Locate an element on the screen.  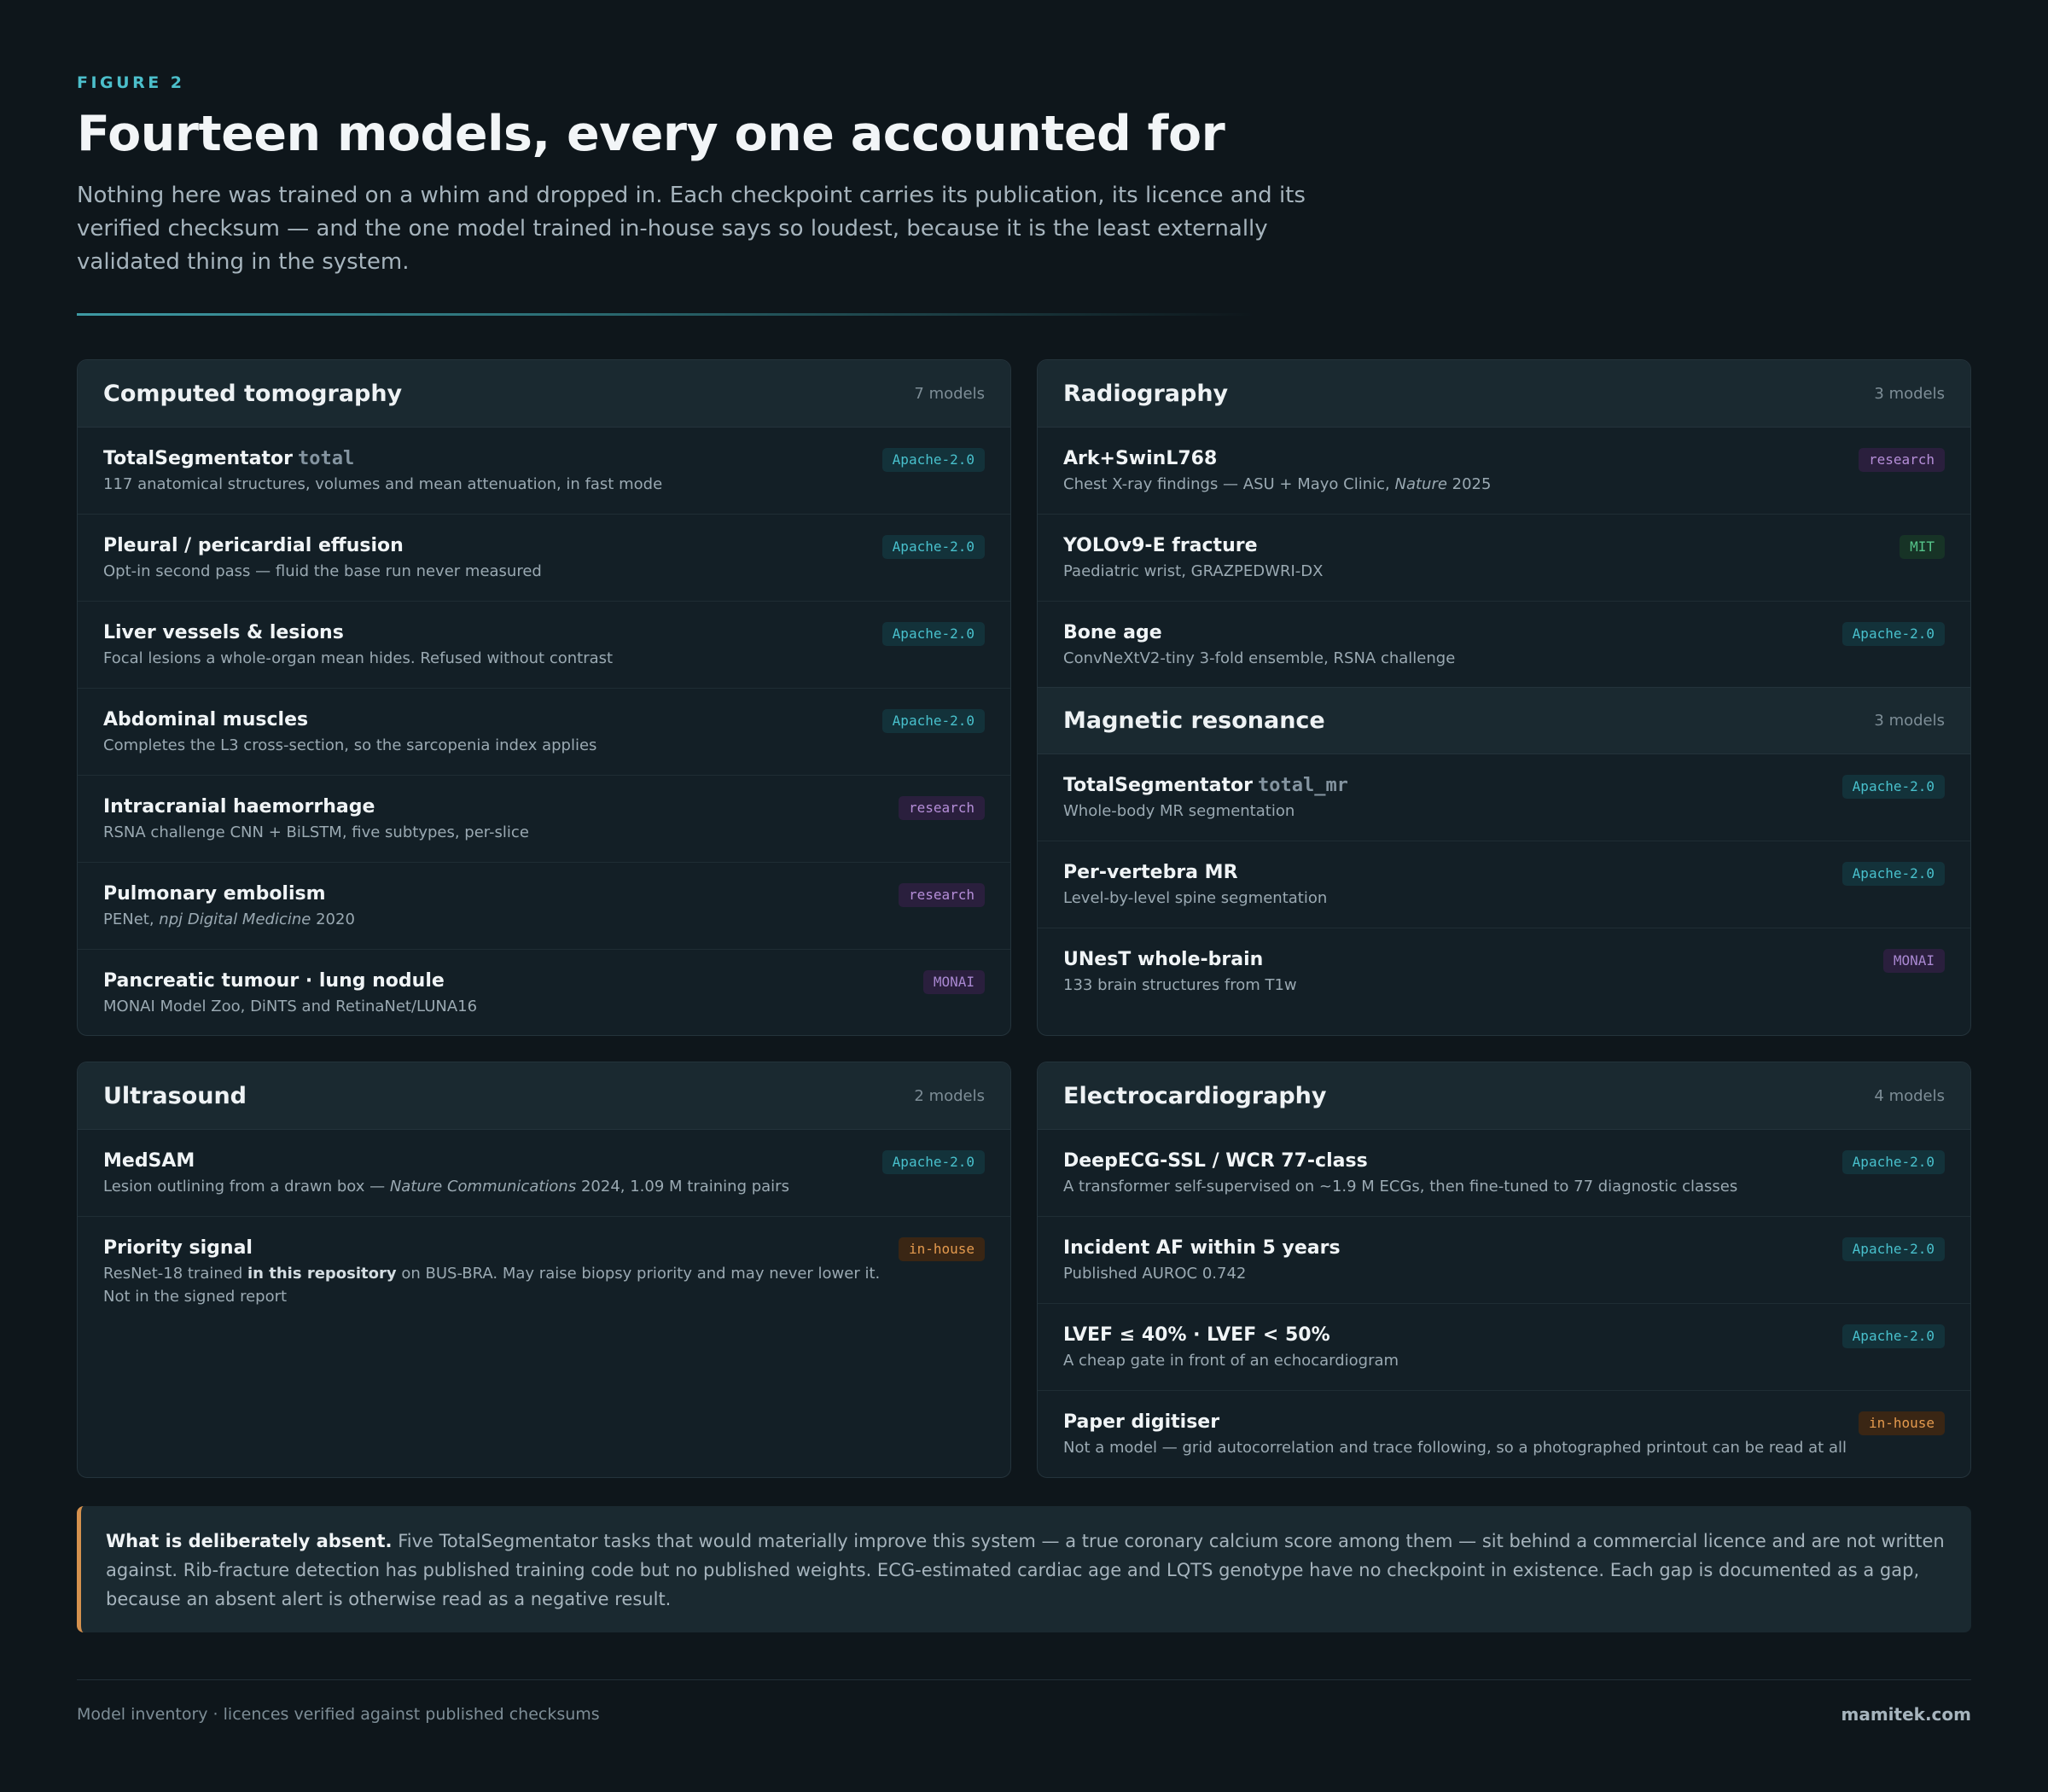
model-name: TotalSegmentator total is located at coordinates (229, 459).